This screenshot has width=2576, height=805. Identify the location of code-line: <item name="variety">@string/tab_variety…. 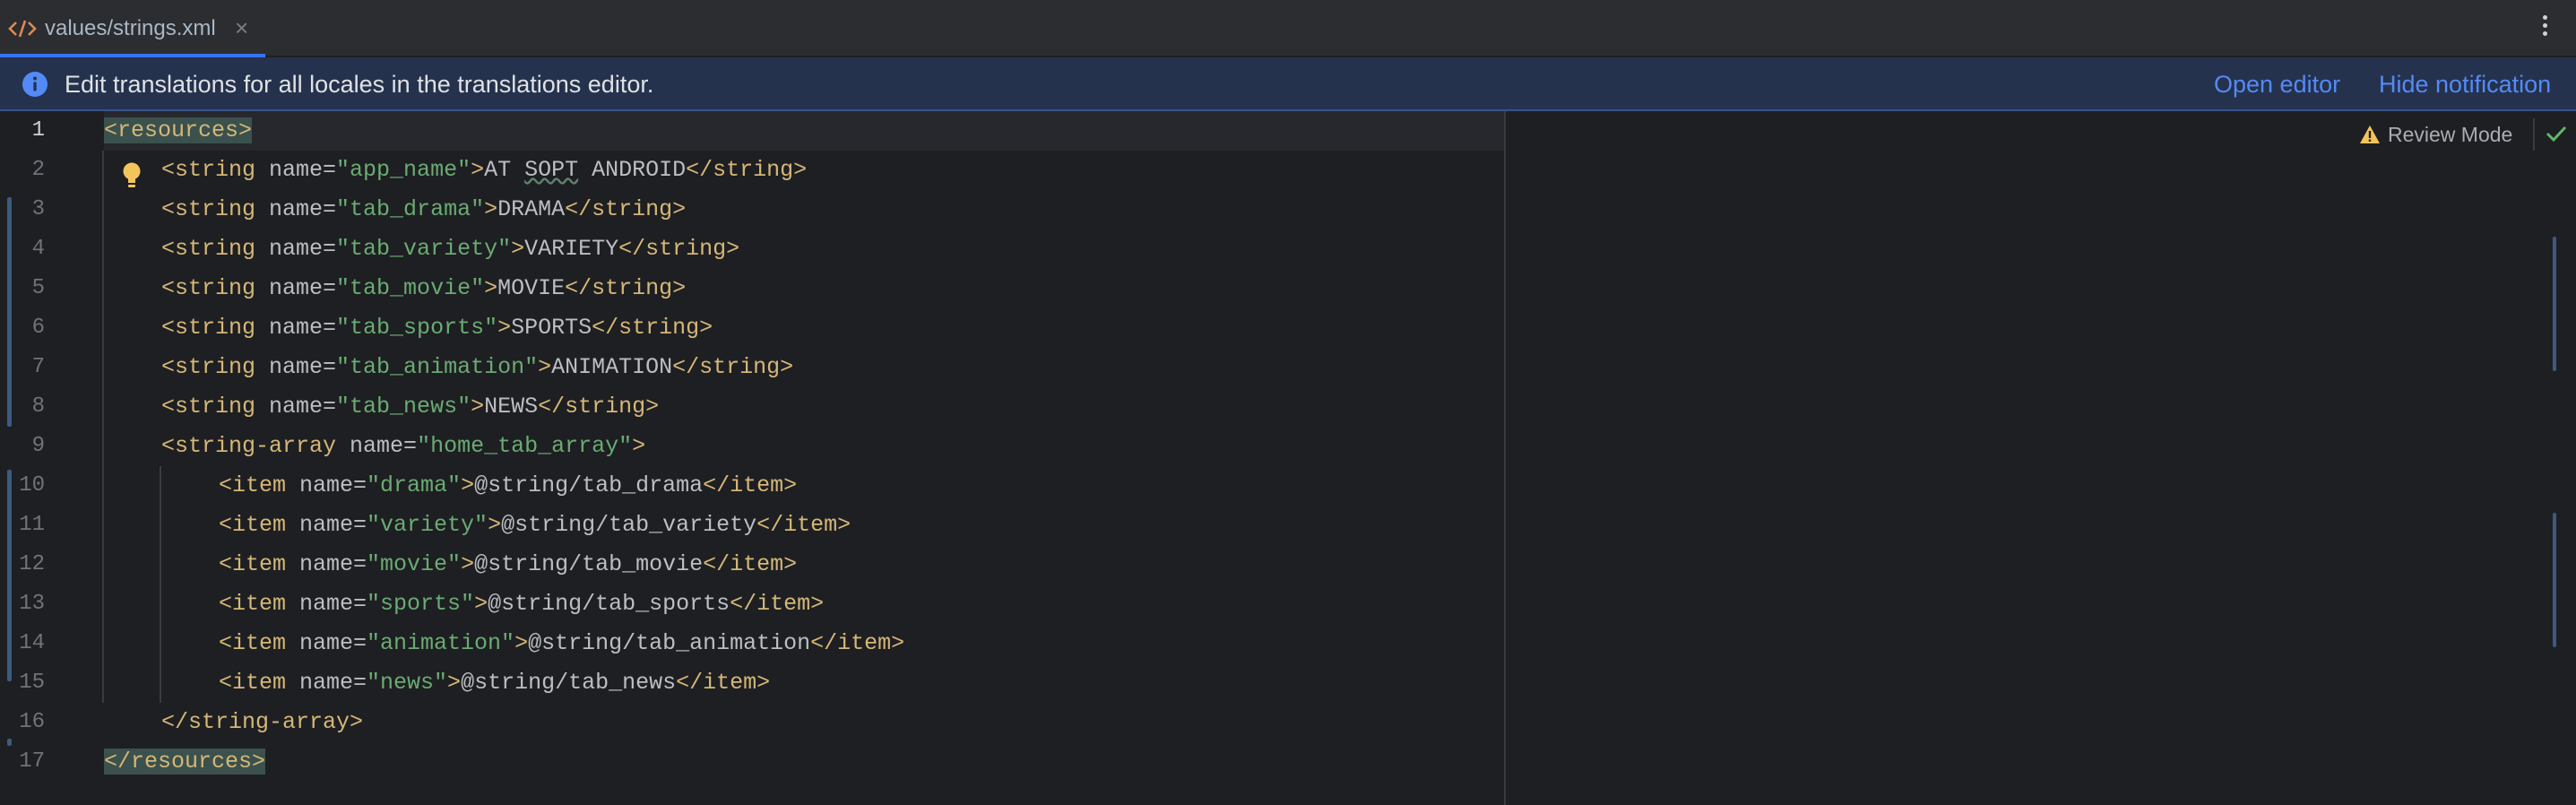
(535, 525).